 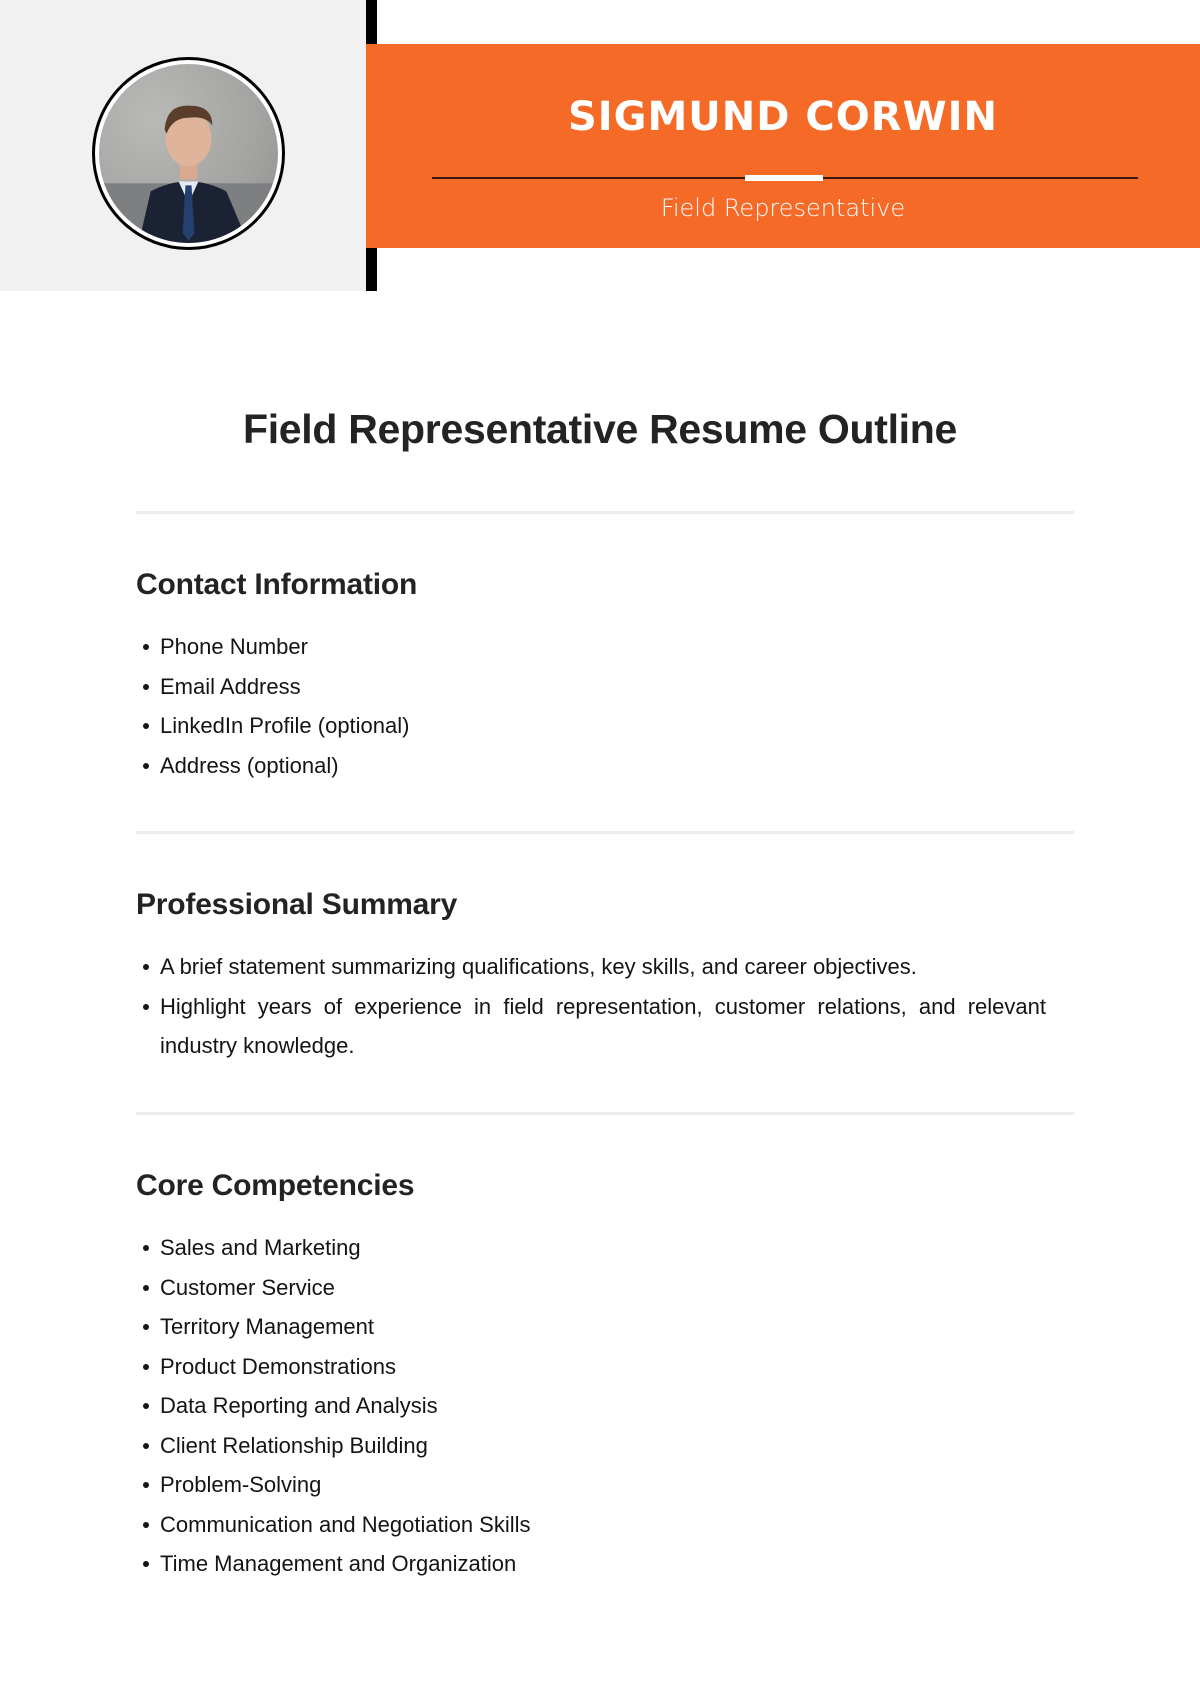 What do you see at coordinates (188, 174) in the screenshot?
I see `portrait-image` at bounding box center [188, 174].